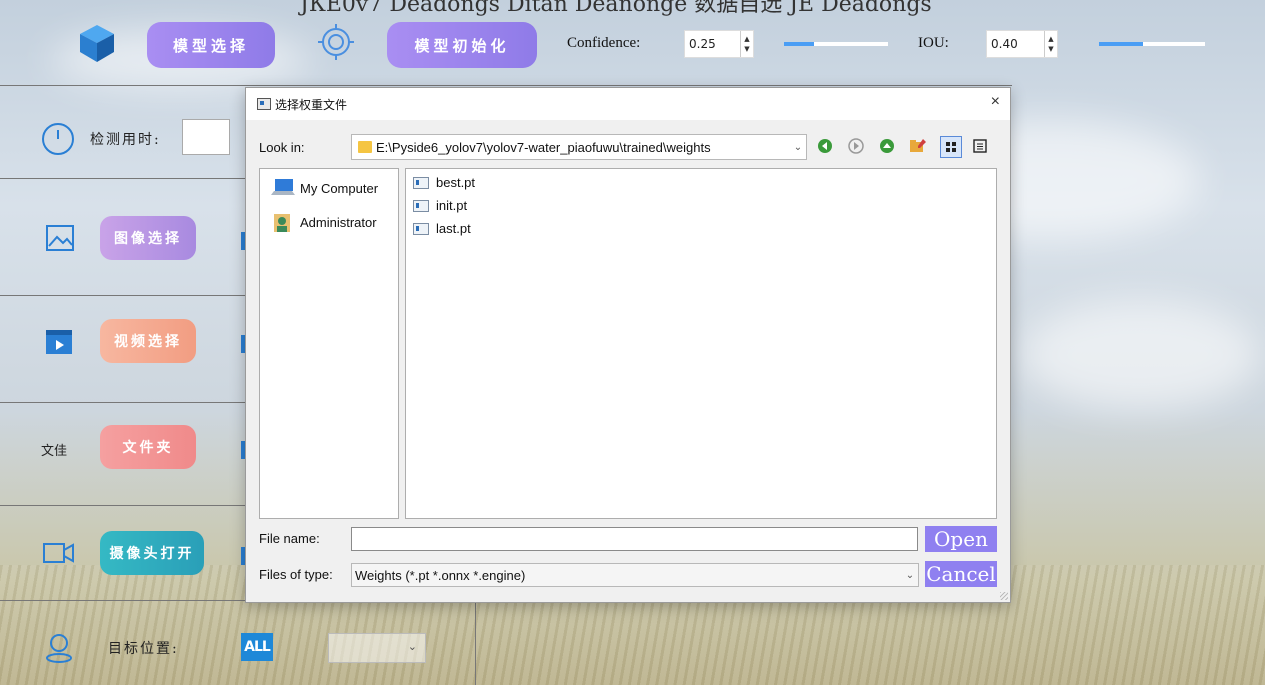 This screenshot has height=685, width=1265. Describe the element at coordinates (148, 447) in the screenshot. I see `folder-select-button: 文件夹` at that location.